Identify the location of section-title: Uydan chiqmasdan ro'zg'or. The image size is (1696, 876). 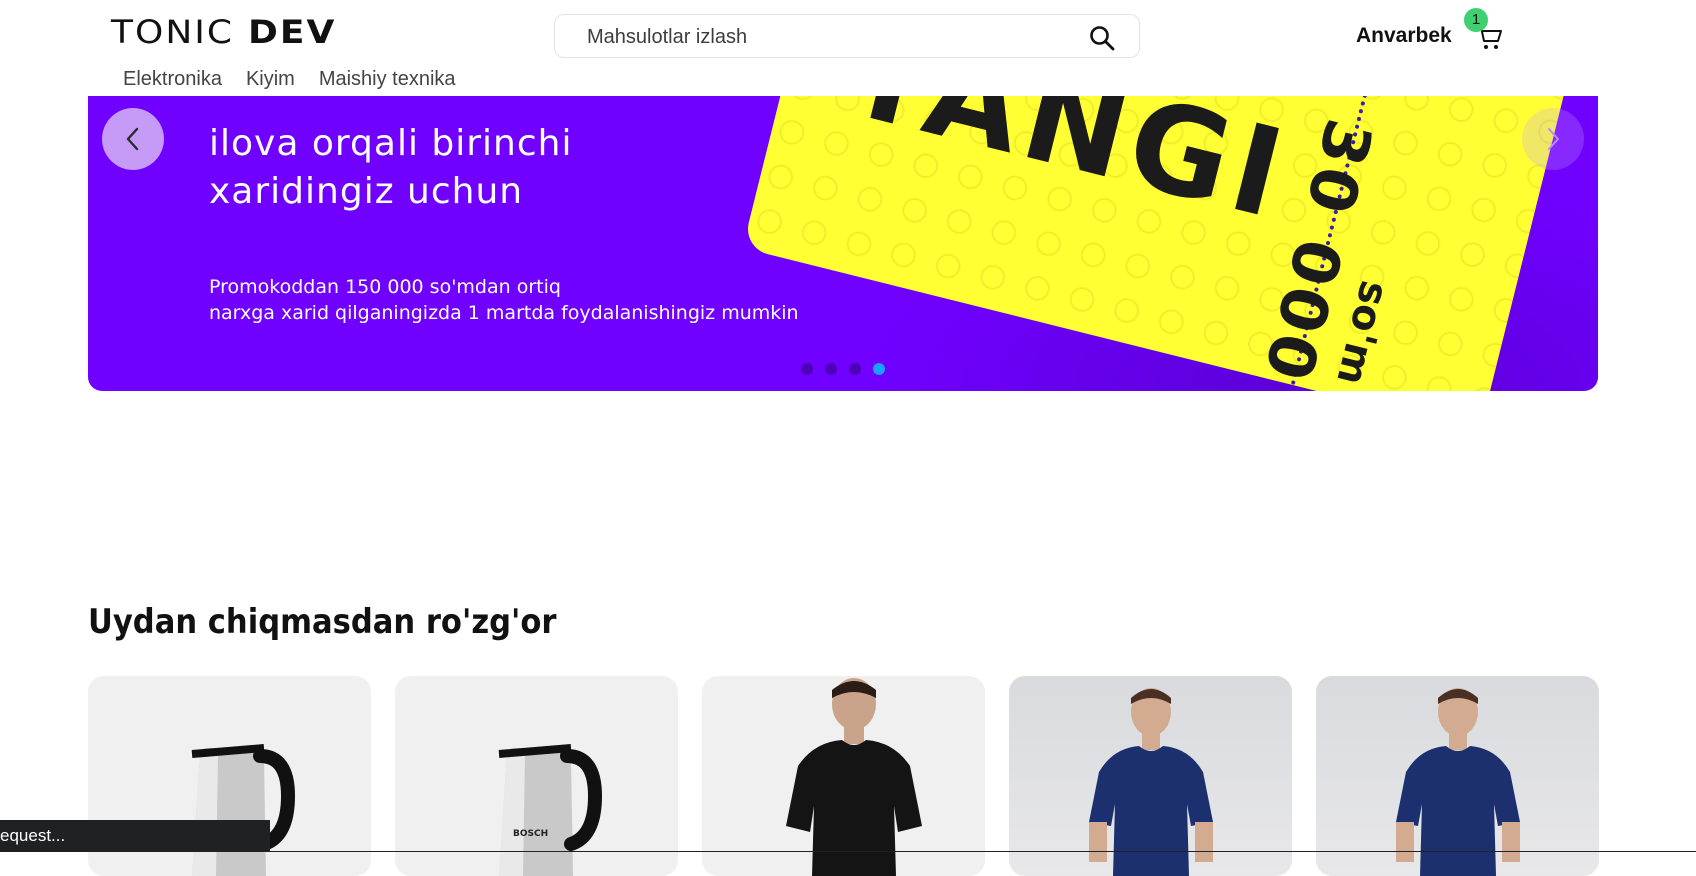
(322, 622).